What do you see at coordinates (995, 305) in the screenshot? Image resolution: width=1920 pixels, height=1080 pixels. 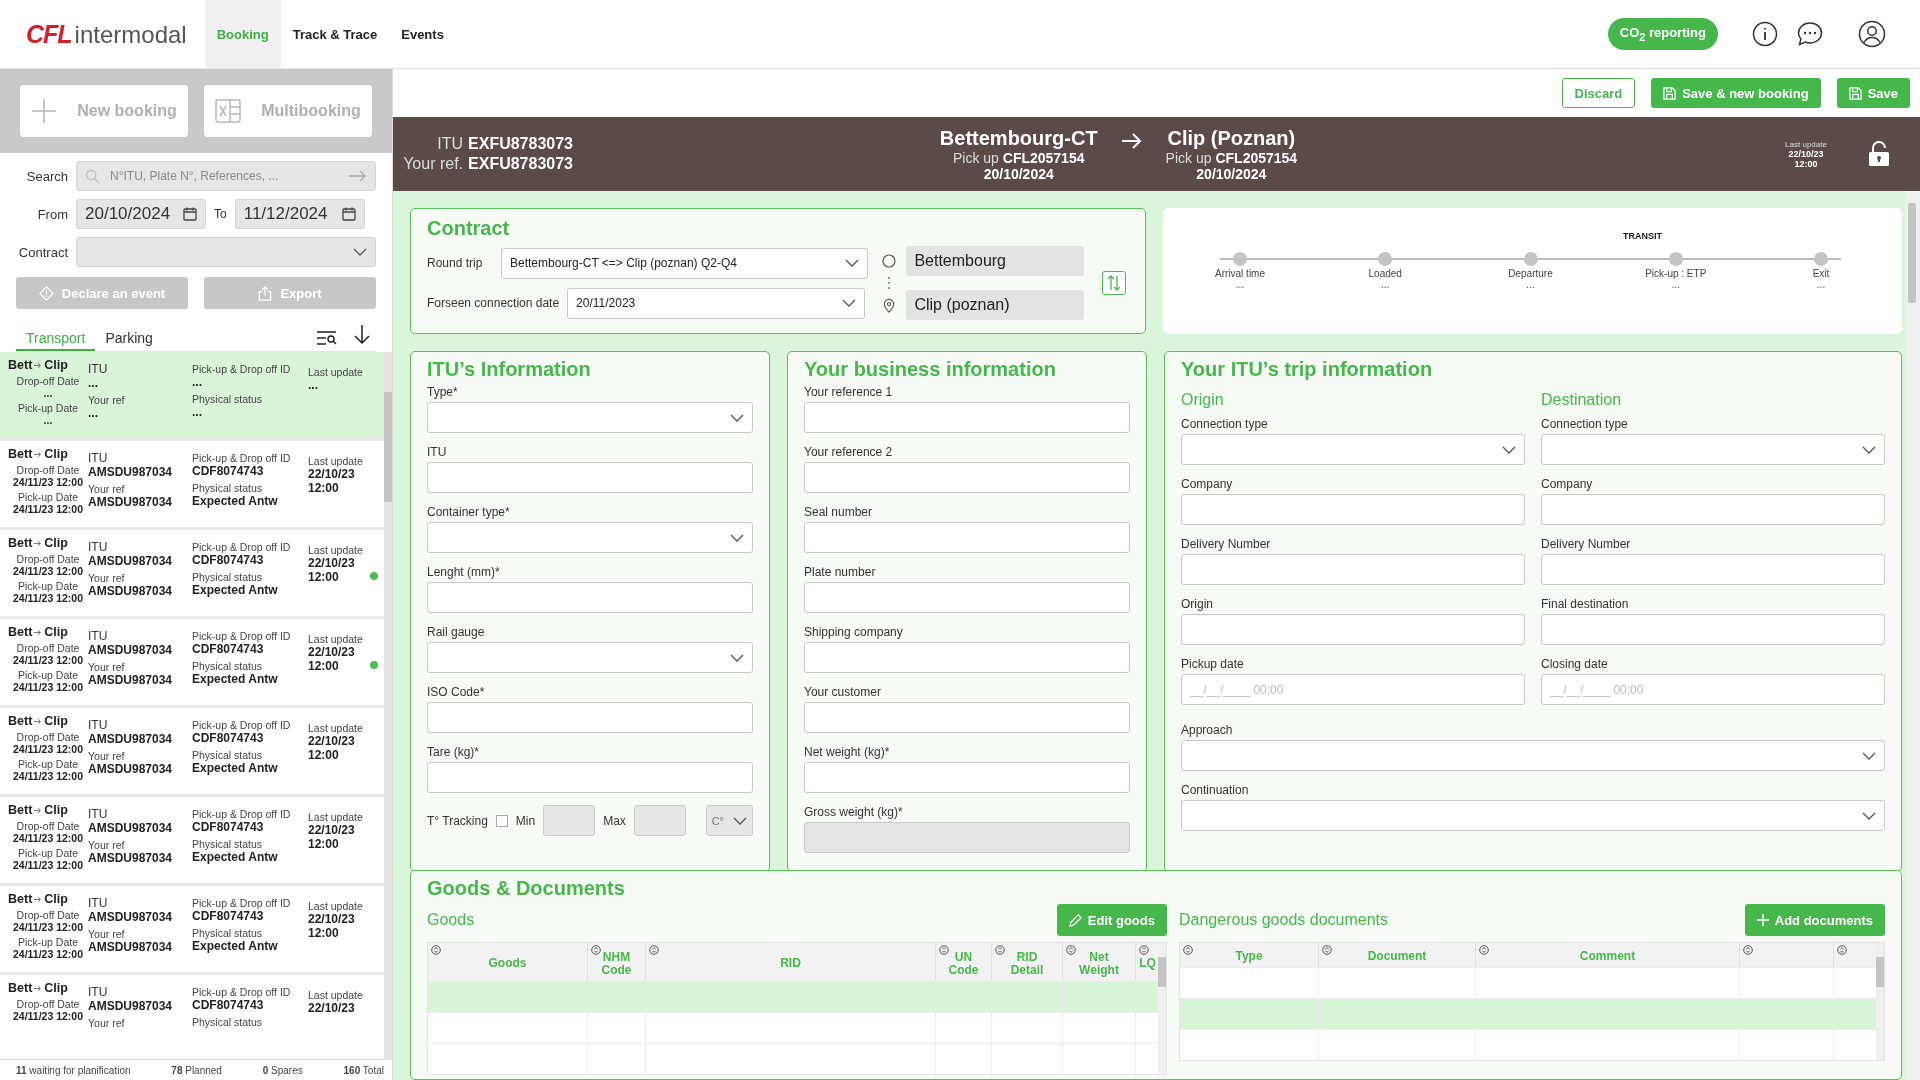 I see `destination-field: Clip (poznan)` at bounding box center [995, 305].